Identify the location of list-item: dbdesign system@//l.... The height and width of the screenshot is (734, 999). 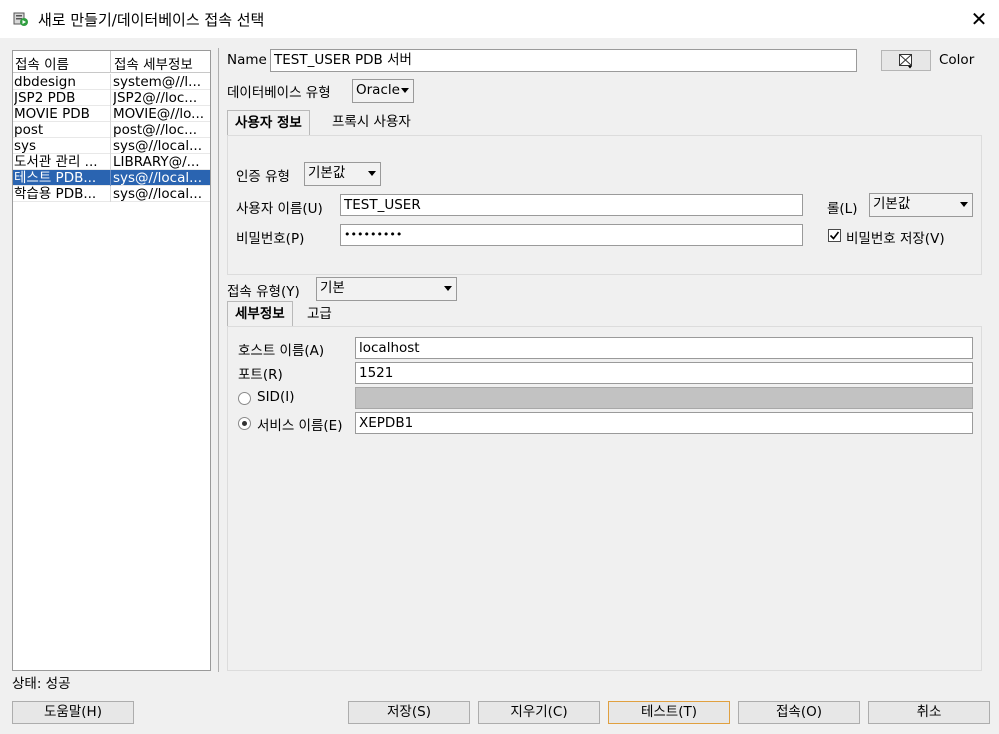
(111, 82).